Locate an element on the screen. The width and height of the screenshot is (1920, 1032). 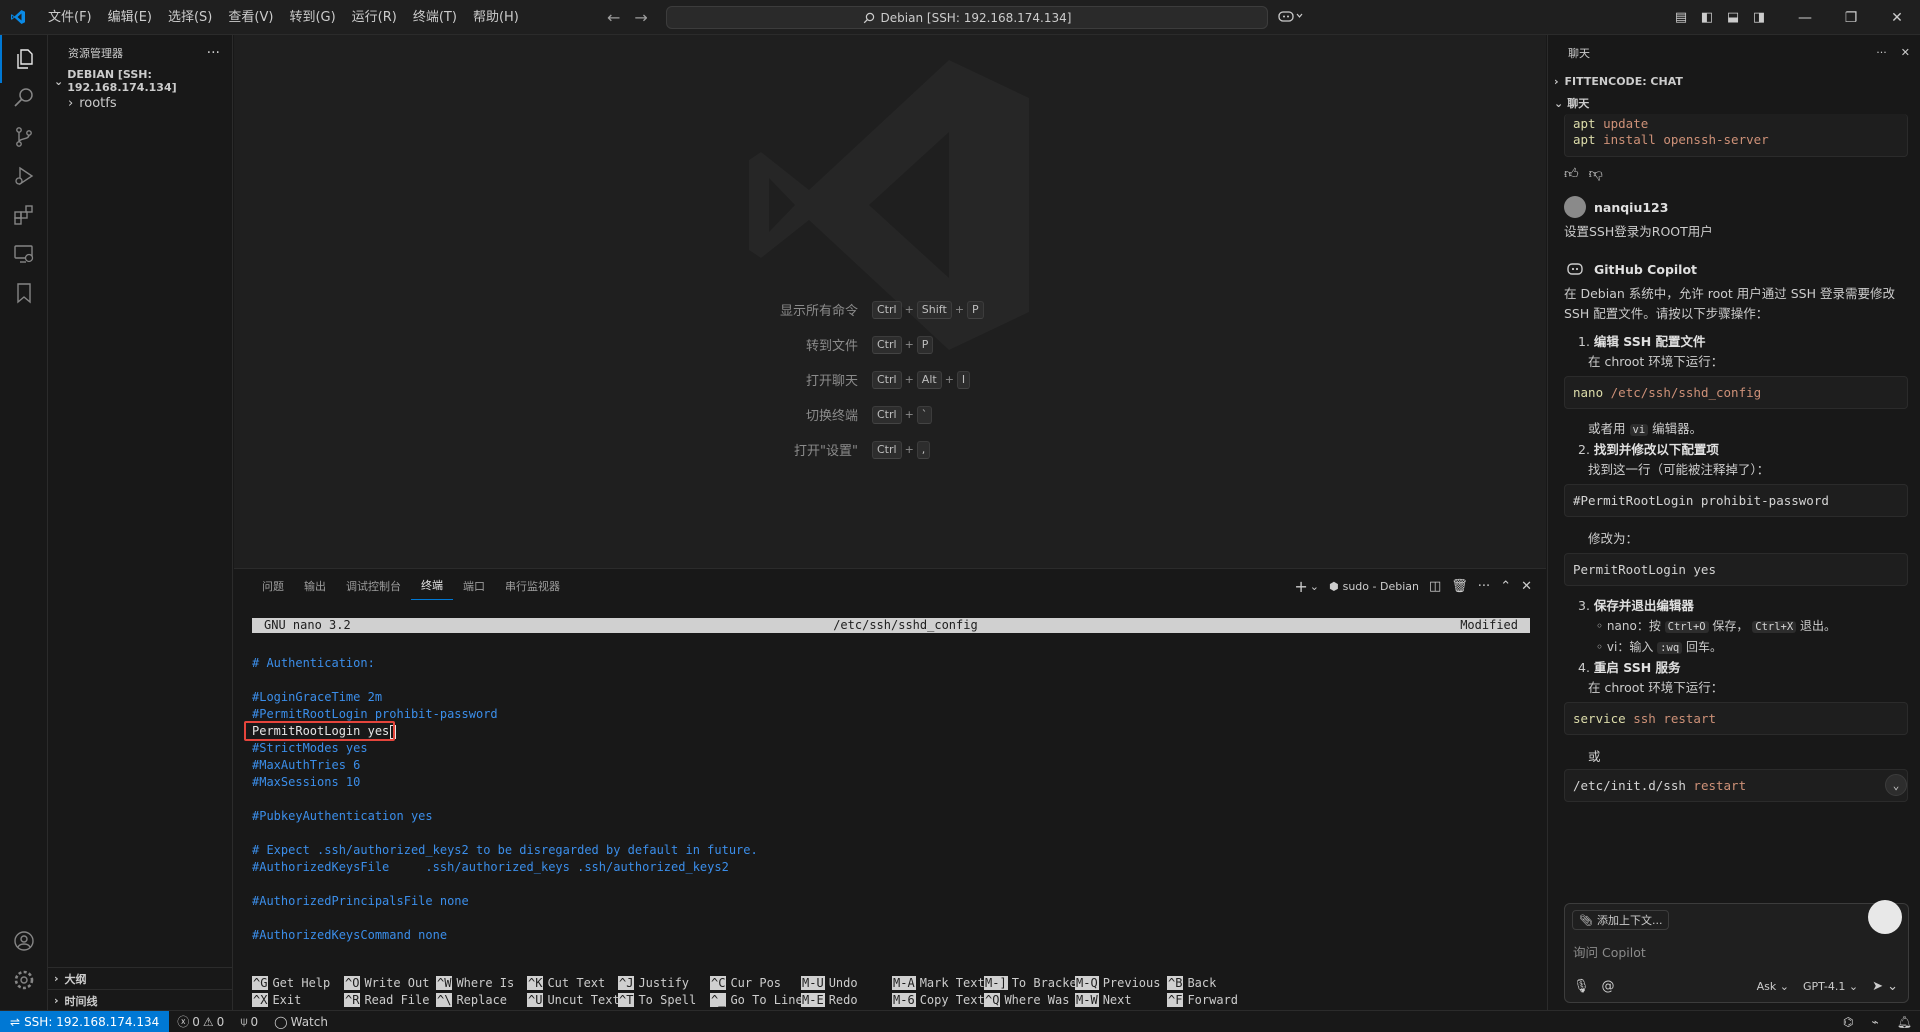
timeline-section: › 时间线 is located at coordinates (140, 1000).